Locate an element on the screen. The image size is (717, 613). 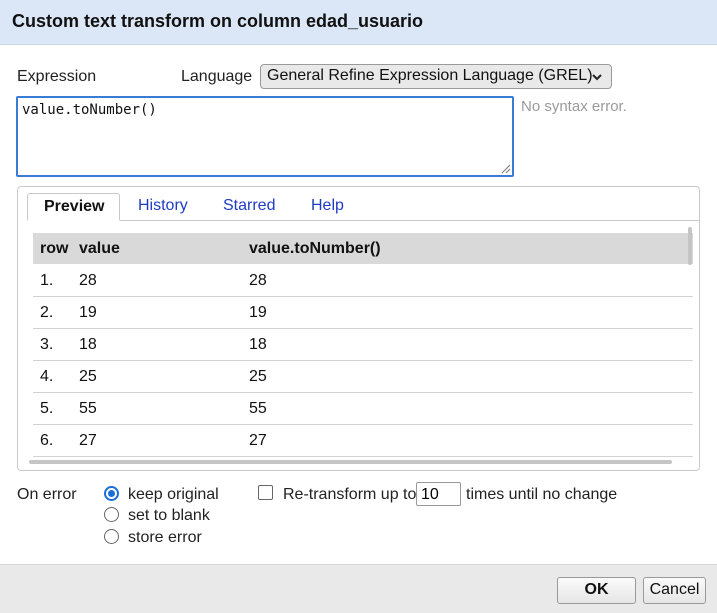
radio-keep-original is located at coordinates (111, 493).